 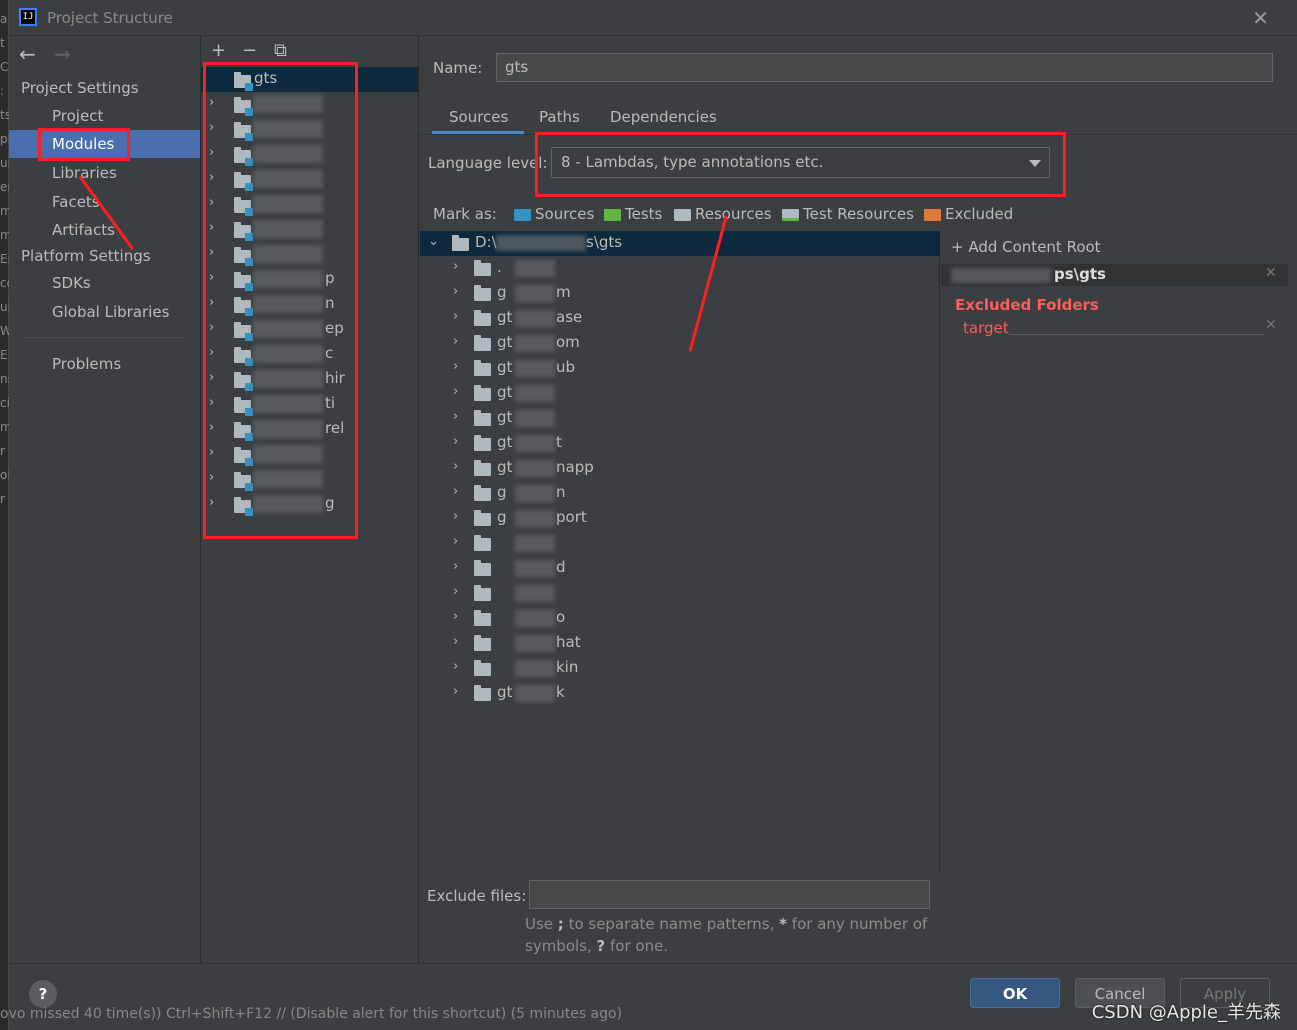 What do you see at coordinates (568, 642) in the screenshot?
I see `tree-row-suffix: hat` at bounding box center [568, 642].